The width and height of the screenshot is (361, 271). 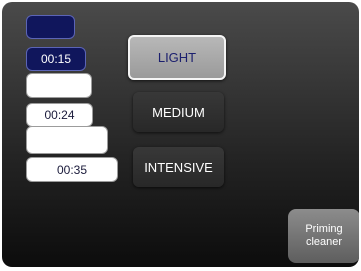 I want to click on mode-medium-button: MEDIUM, so click(x=178, y=112).